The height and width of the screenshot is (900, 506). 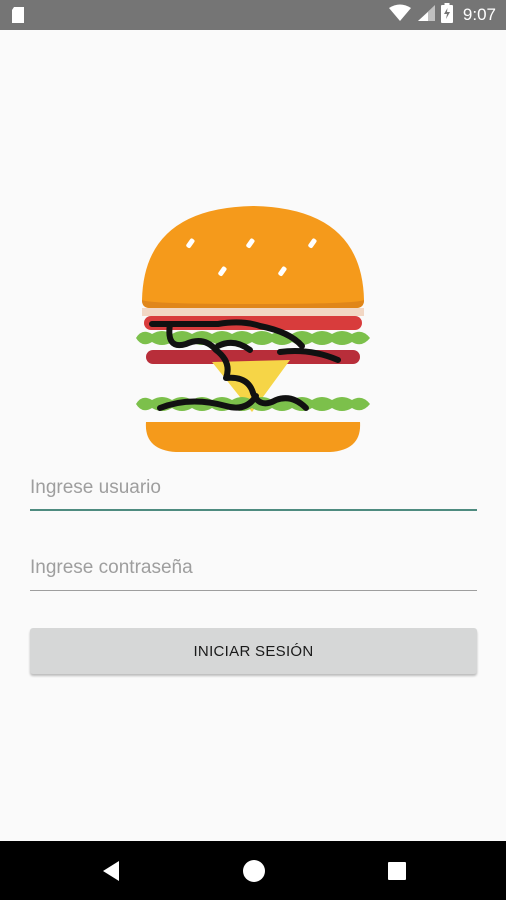 I want to click on navigation-bar, so click(x=253, y=870).